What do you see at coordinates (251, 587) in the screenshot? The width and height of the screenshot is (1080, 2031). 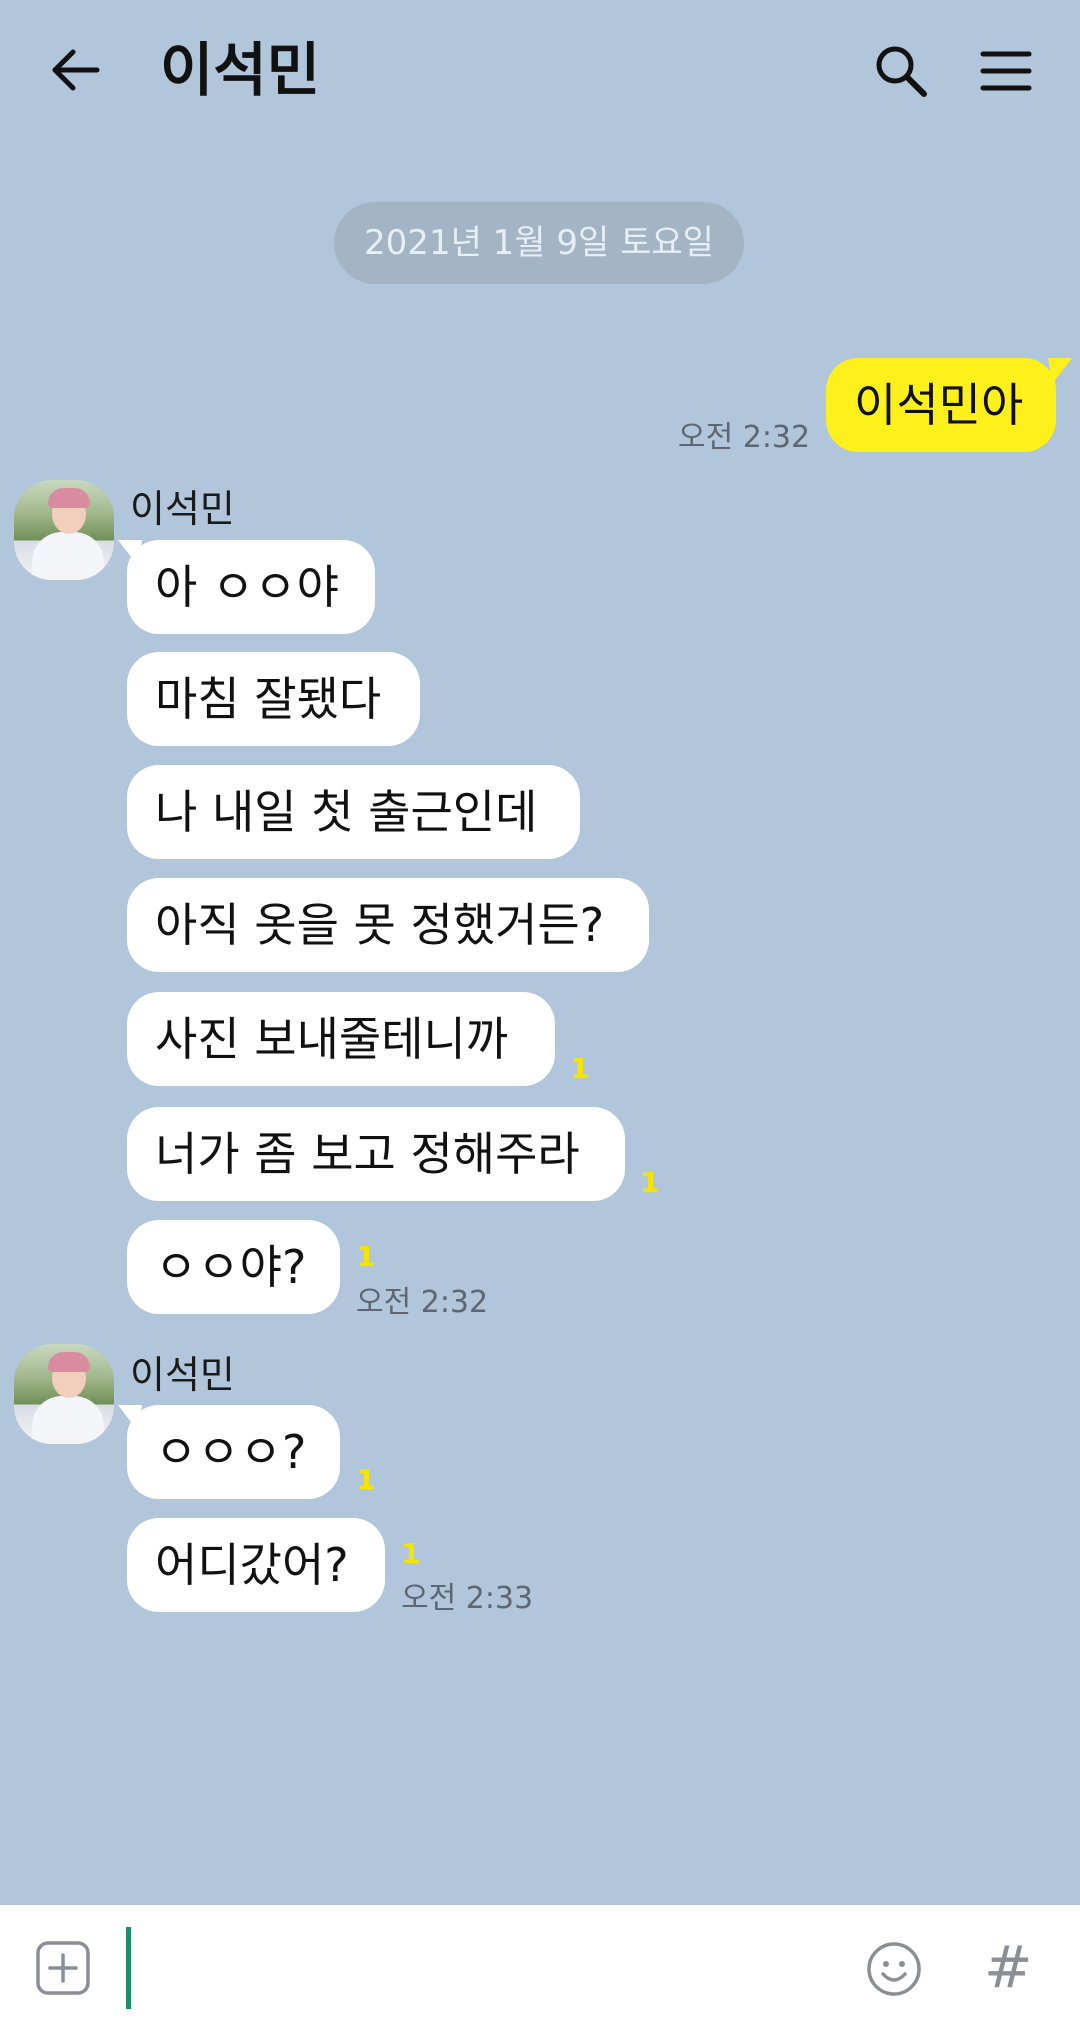 I see `their-message-bubble: 아 ㅇㅇ야` at bounding box center [251, 587].